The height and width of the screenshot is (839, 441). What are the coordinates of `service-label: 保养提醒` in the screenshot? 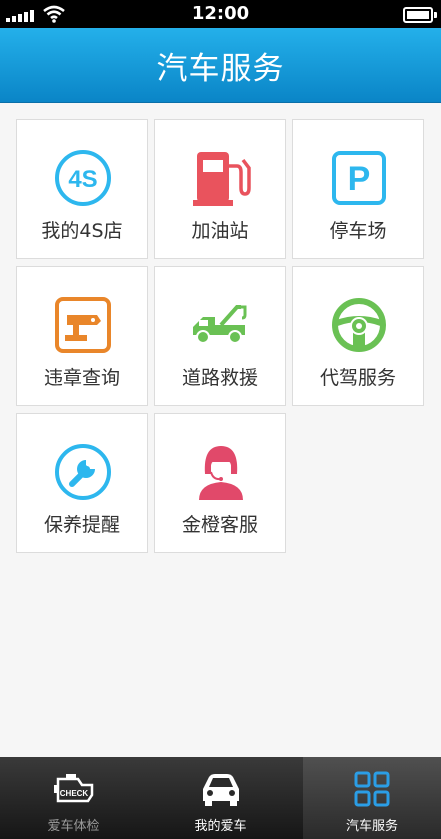 It's located at (81, 525).